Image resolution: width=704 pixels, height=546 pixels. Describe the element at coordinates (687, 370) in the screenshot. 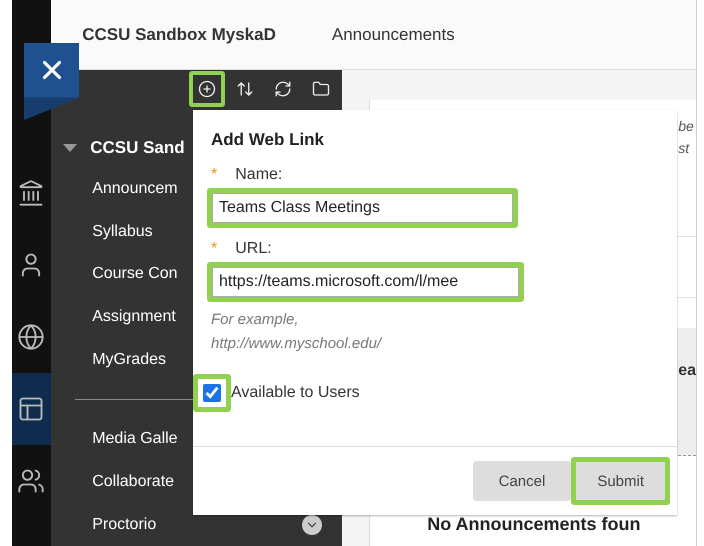

I see `section-heading: ea` at that location.